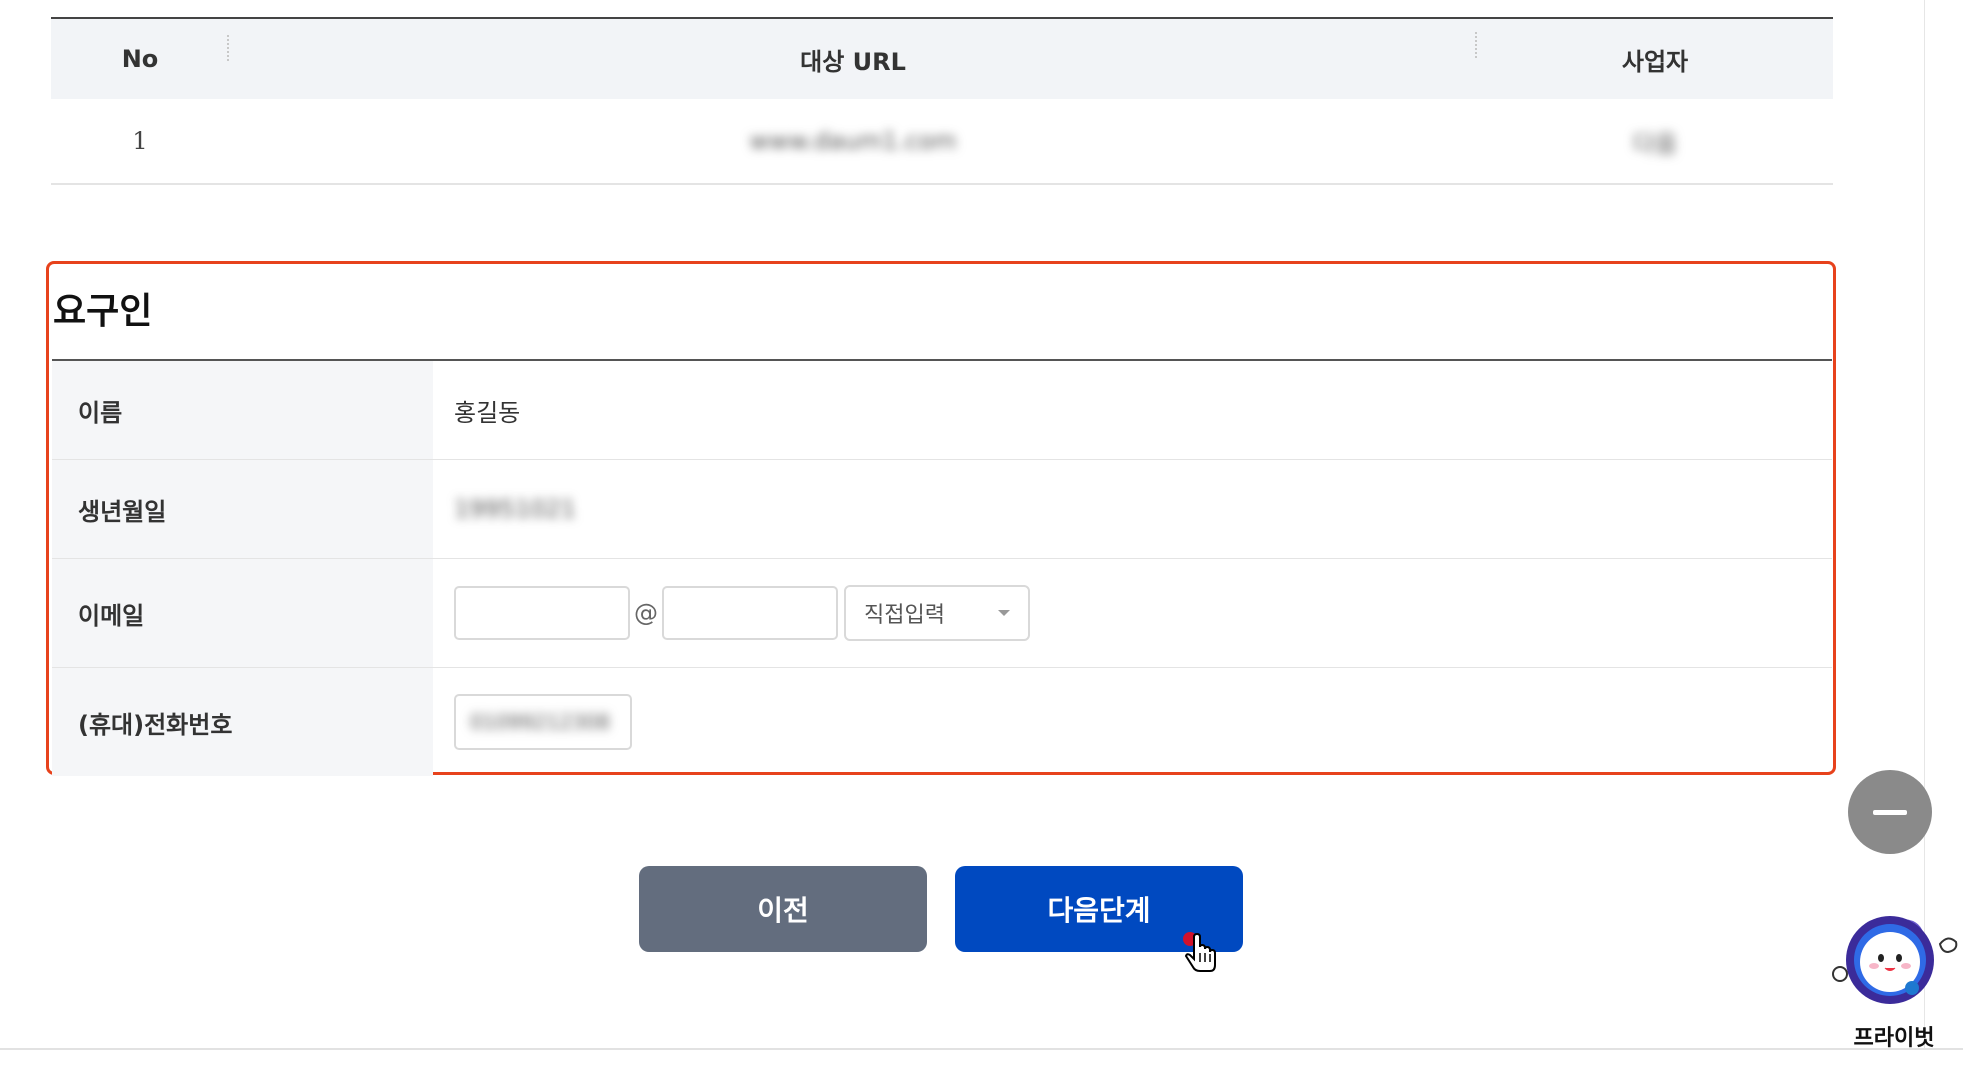 The width and height of the screenshot is (1963, 1074). What do you see at coordinates (487, 412) in the screenshot?
I see `name-value: 홍길동` at bounding box center [487, 412].